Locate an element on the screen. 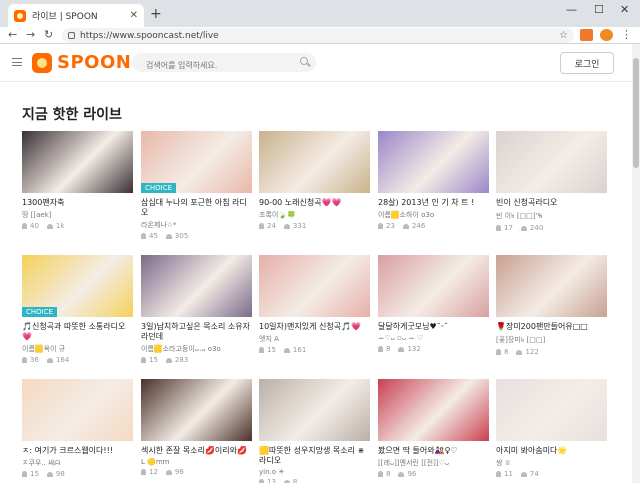 The width and height of the screenshot is (640, 483). live-title: 달달하게굿모닝♥˘ᵕ˘ is located at coordinates (434, 327).